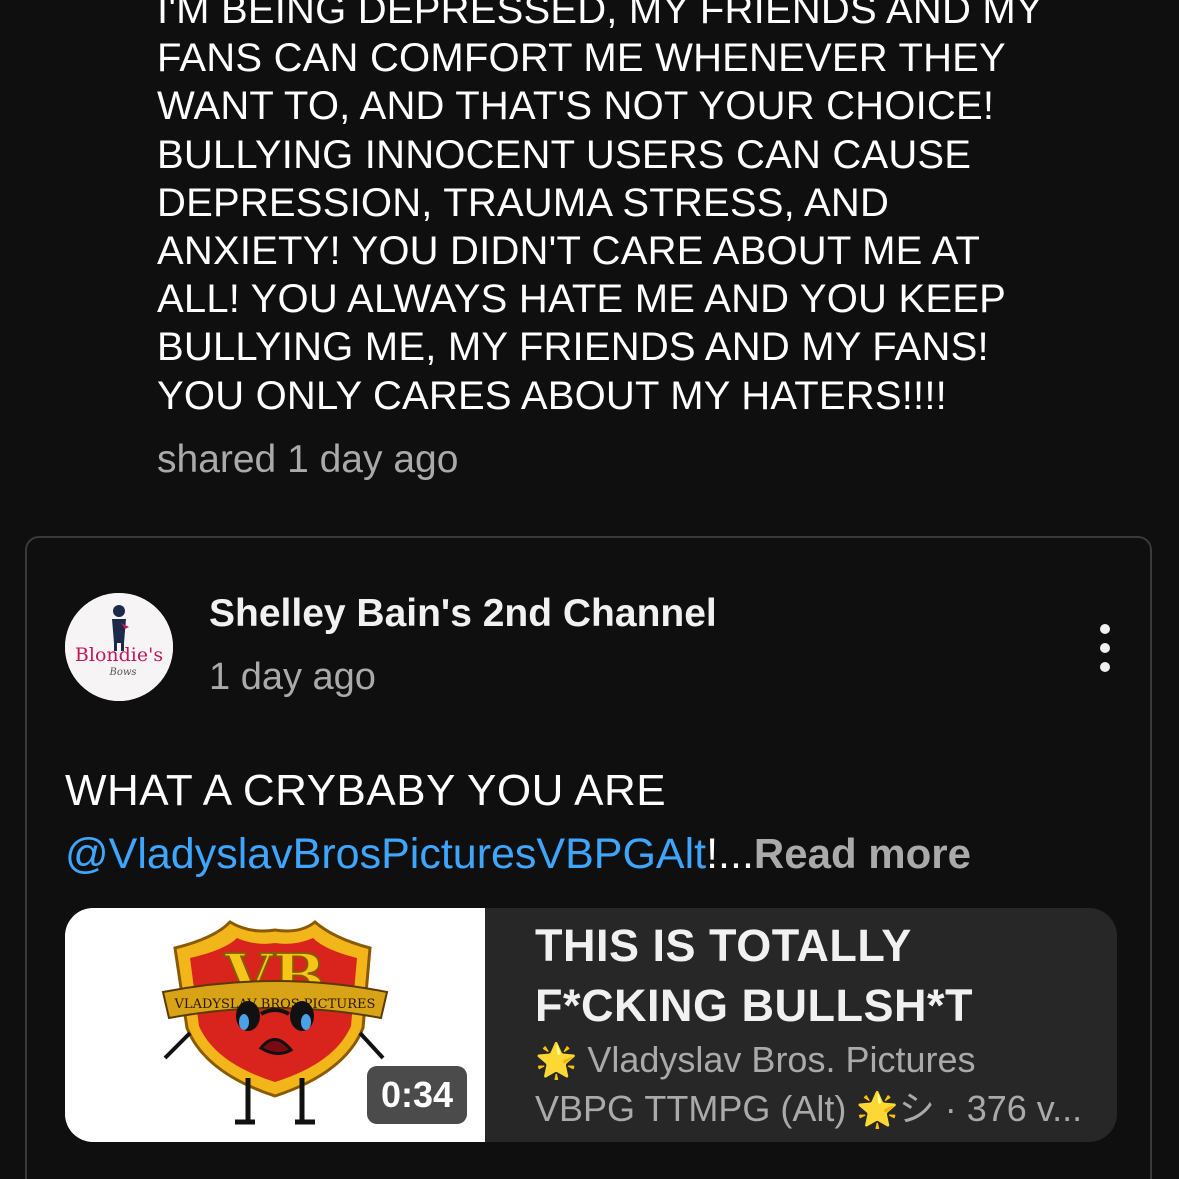 This screenshot has height=1179, width=1179. I want to click on post-text: WHAT A CRYBABY YOU ARE, so click(366, 790).